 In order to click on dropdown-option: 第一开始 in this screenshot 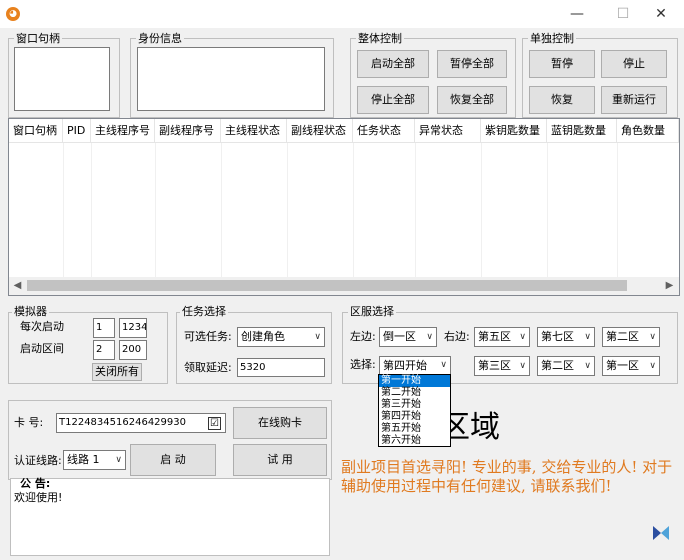, I will do `click(414, 381)`.